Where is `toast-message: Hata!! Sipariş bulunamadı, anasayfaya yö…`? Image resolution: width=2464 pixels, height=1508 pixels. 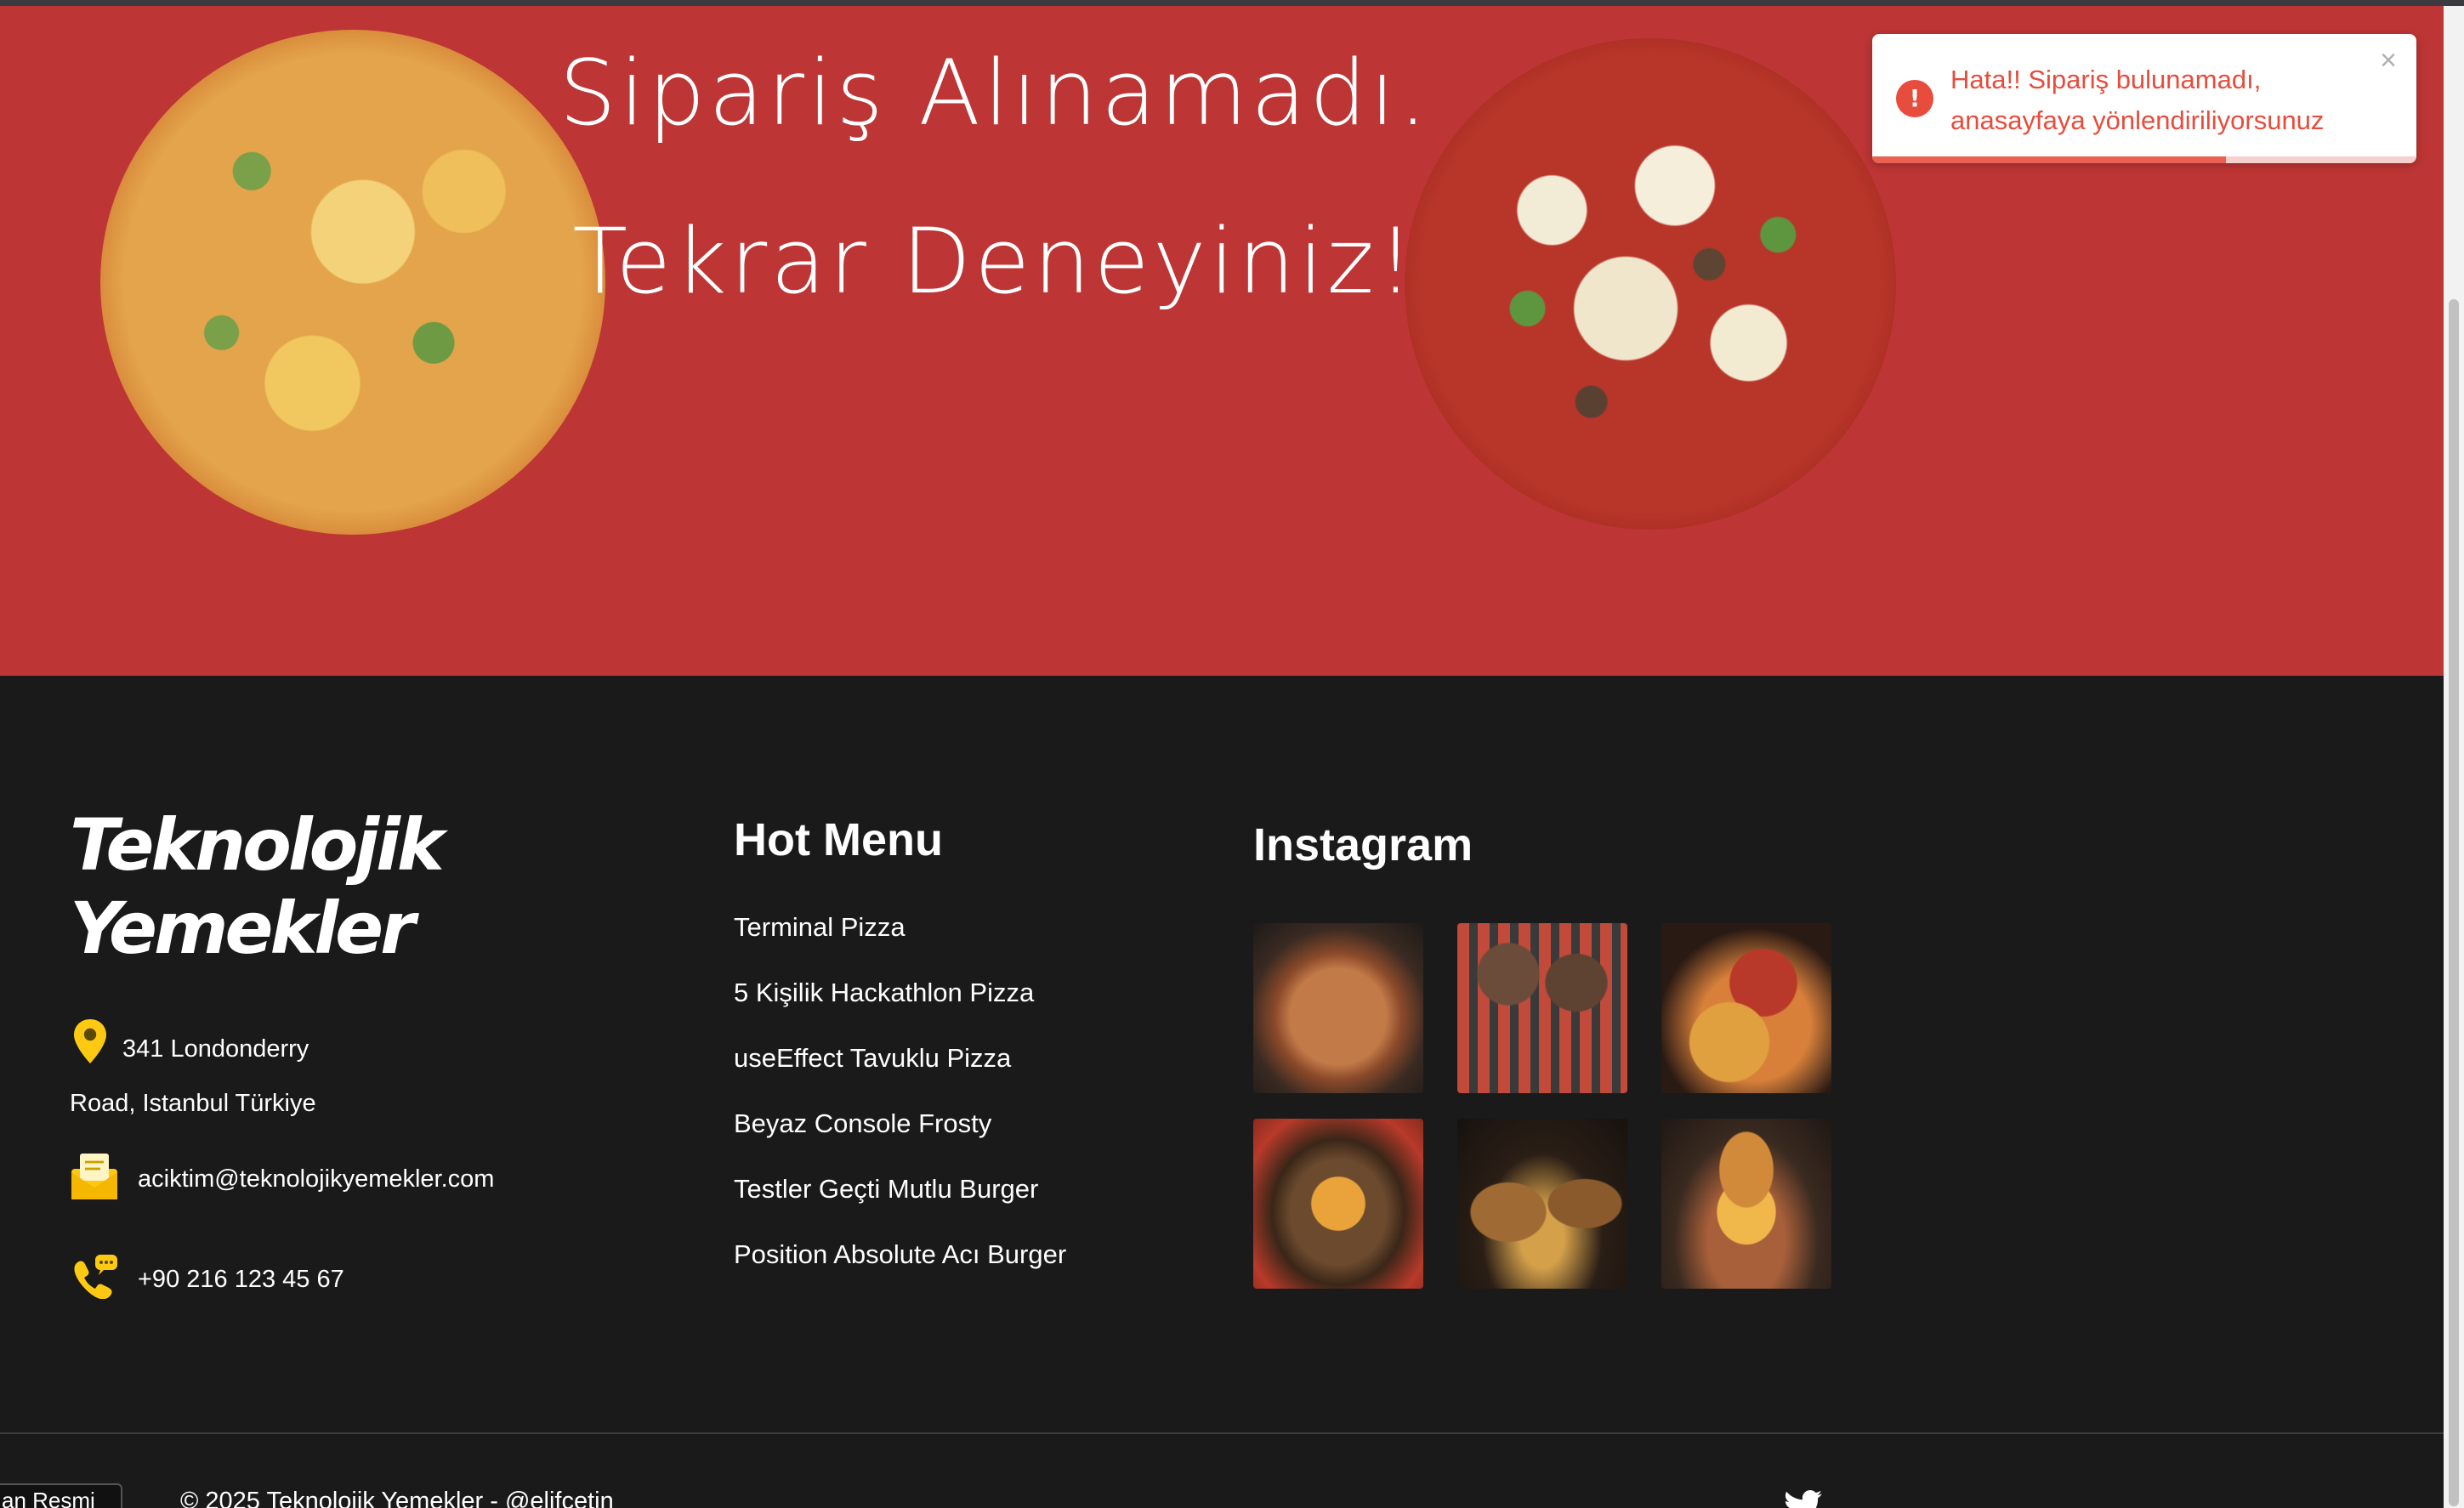 toast-message: Hata!! Sipariş bulunamadı, anasayfaya yö… is located at coordinates (2163, 100).